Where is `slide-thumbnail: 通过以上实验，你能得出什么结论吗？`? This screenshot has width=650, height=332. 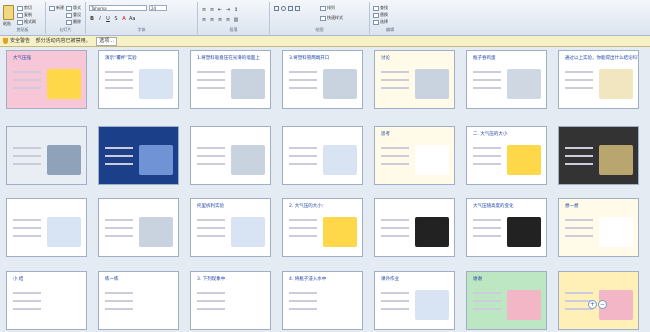
slide-thumbnail: 通过以上实验，你能得出什么结论吗？ is located at coordinates (598, 79).